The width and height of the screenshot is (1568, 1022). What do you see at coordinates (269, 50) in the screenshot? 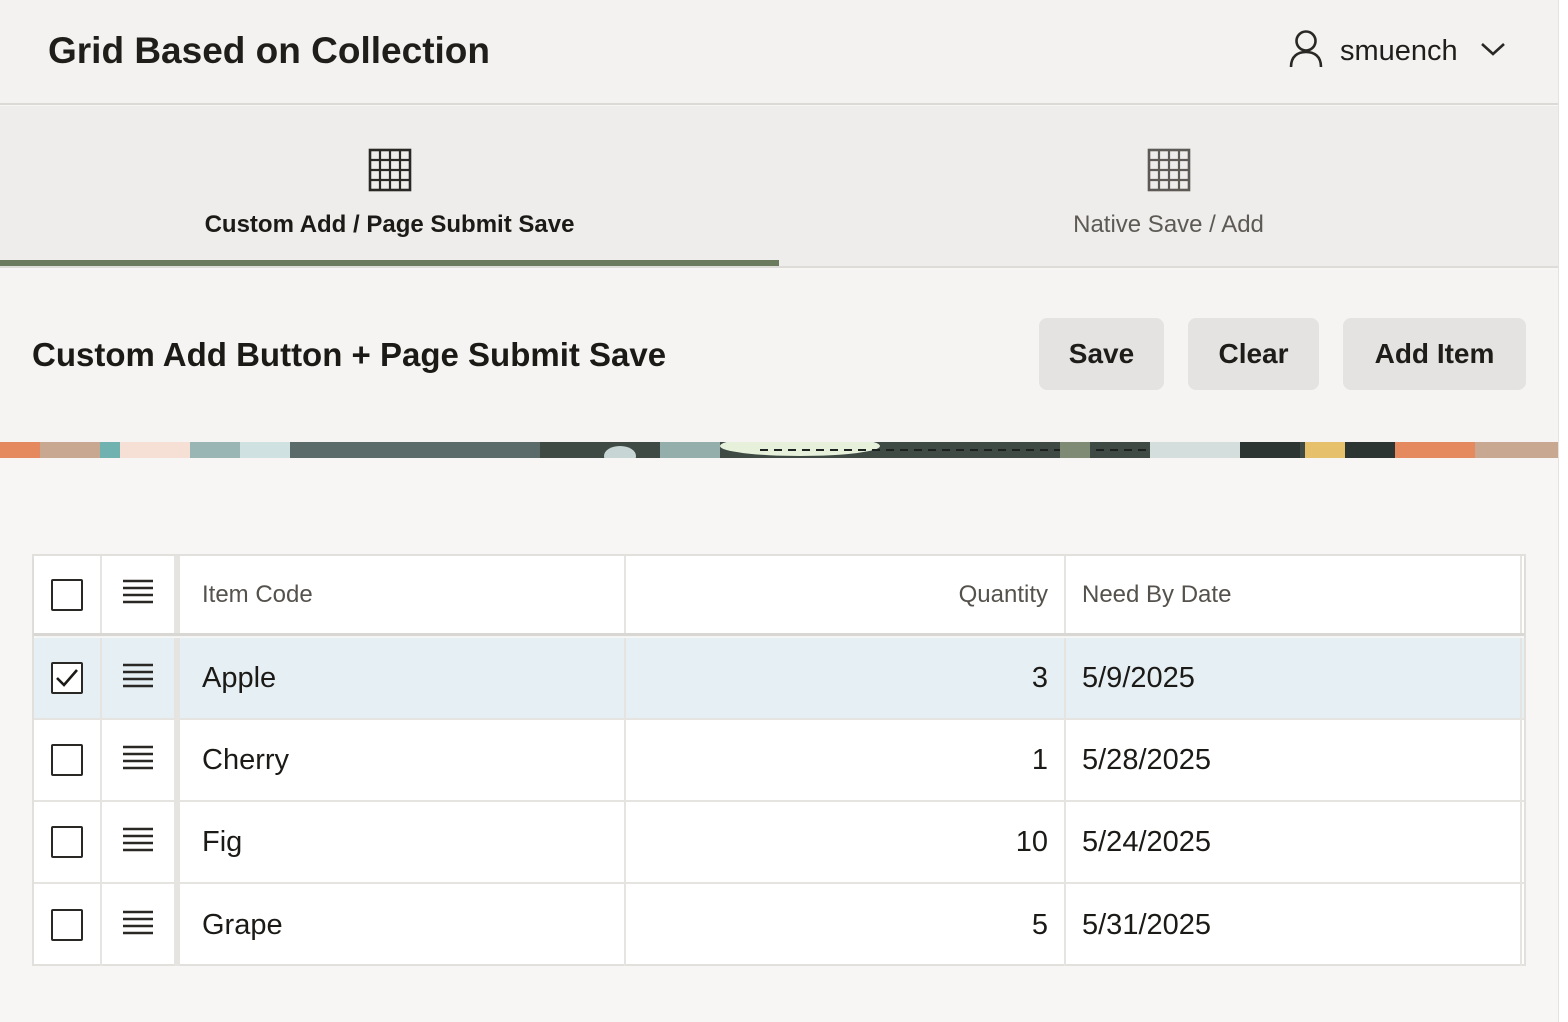
I see `app-title: Grid Based on Collection` at bounding box center [269, 50].